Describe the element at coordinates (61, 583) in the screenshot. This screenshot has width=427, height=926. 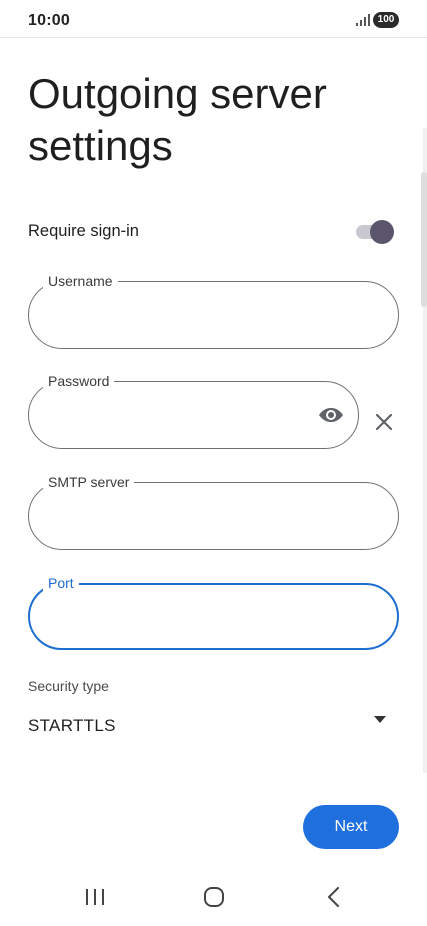
I see `port-label: Port` at that location.